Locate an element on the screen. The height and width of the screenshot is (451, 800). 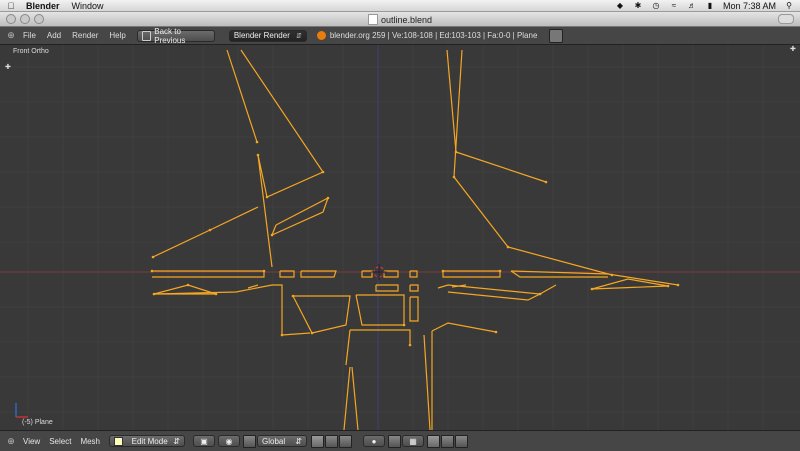
battery-icon: ▮ is located at coordinates (710, 5).